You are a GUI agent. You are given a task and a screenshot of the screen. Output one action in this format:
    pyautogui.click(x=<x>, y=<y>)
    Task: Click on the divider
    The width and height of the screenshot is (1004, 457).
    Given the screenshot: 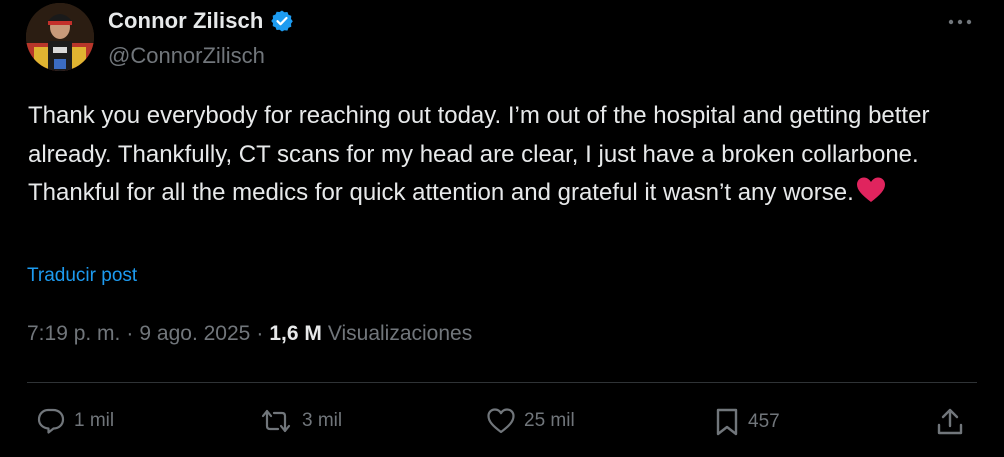 What is the action you would take?
    pyautogui.click(x=502, y=382)
    